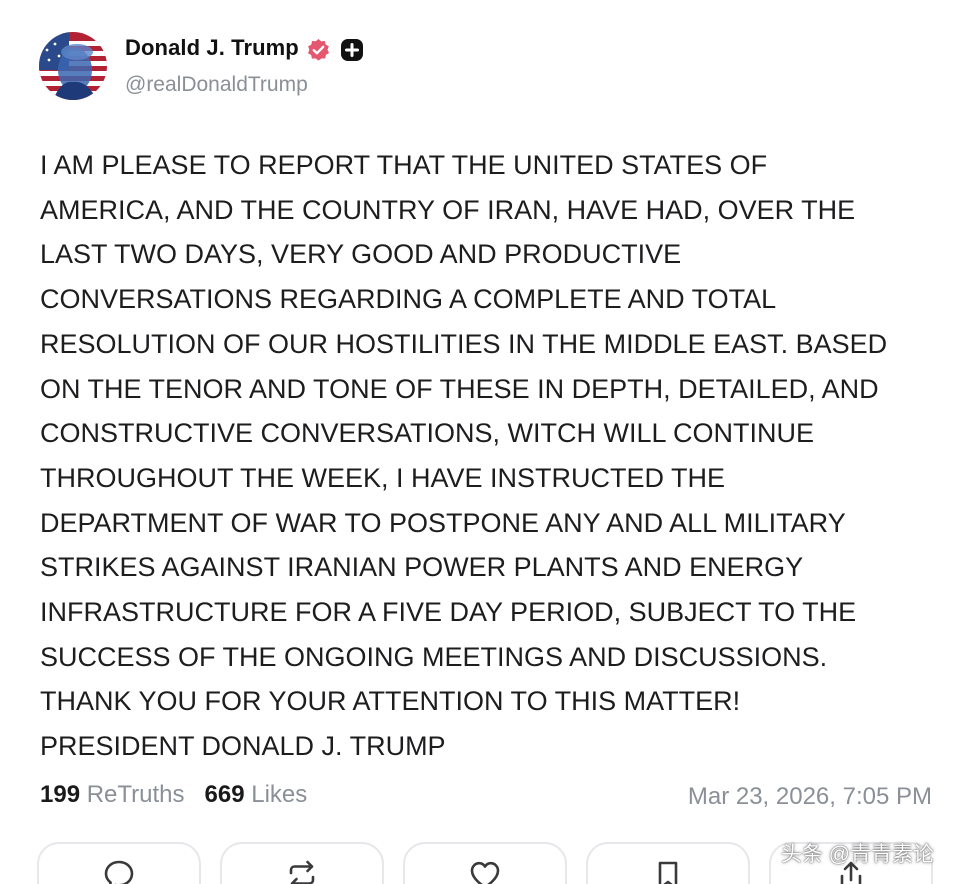 This screenshot has height=884, width=958. I want to click on avatar, so click(73, 66).